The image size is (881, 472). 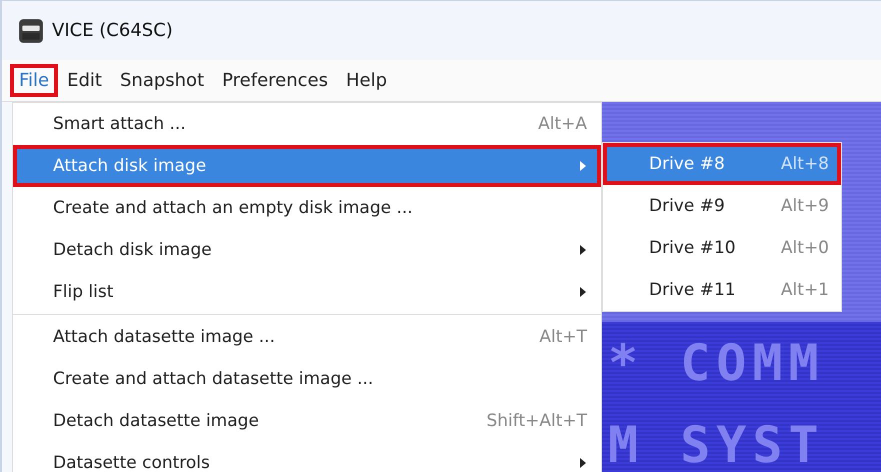 I want to click on menu-item-label: Drive #10, so click(x=692, y=248).